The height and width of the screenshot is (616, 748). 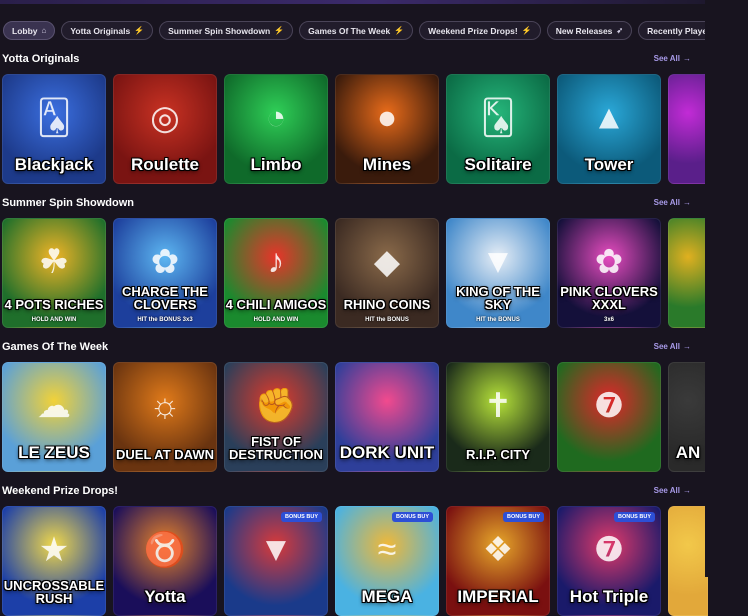 What do you see at coordinates (165, 273) in the screenshot?
I see `game-card: ✿ CHARGE THE CLOVERS HIT the BONUS 3x3` at bounding box center [165, 273].